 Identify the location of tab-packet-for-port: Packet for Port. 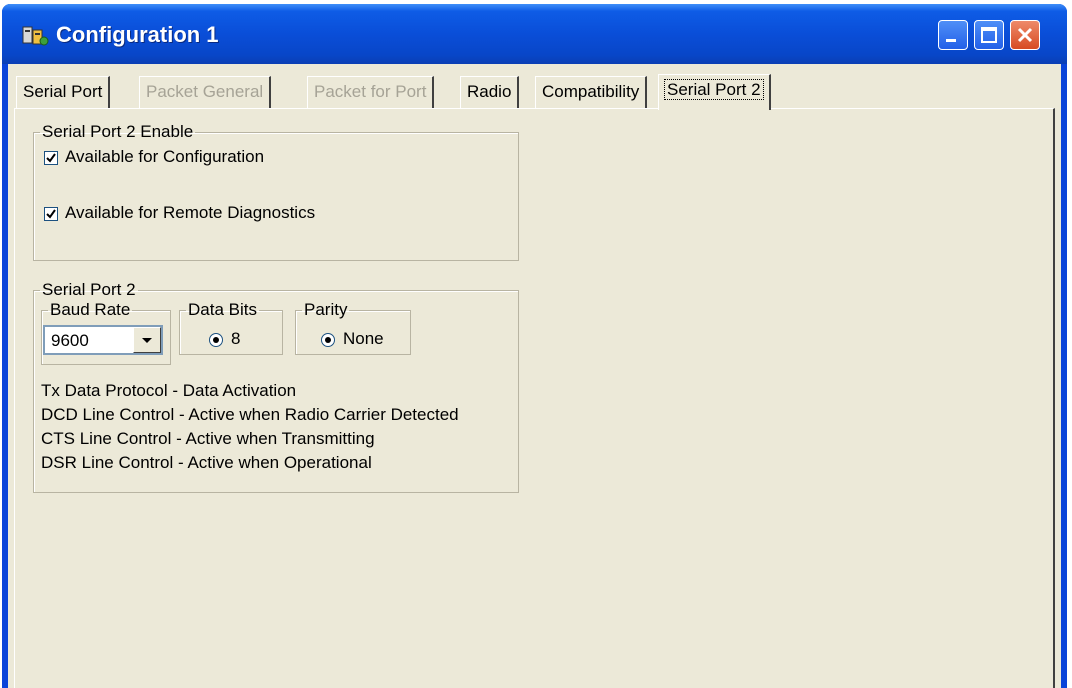
(371, 92).